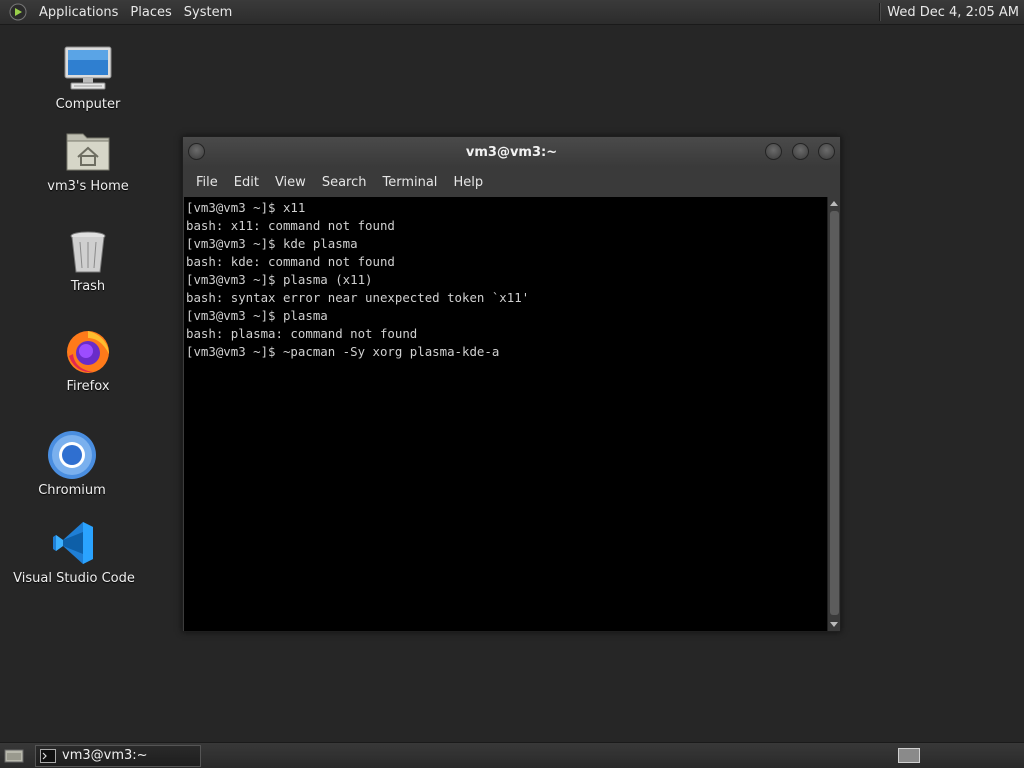  I want to click on applications-logo-icon, so click(18, 12).